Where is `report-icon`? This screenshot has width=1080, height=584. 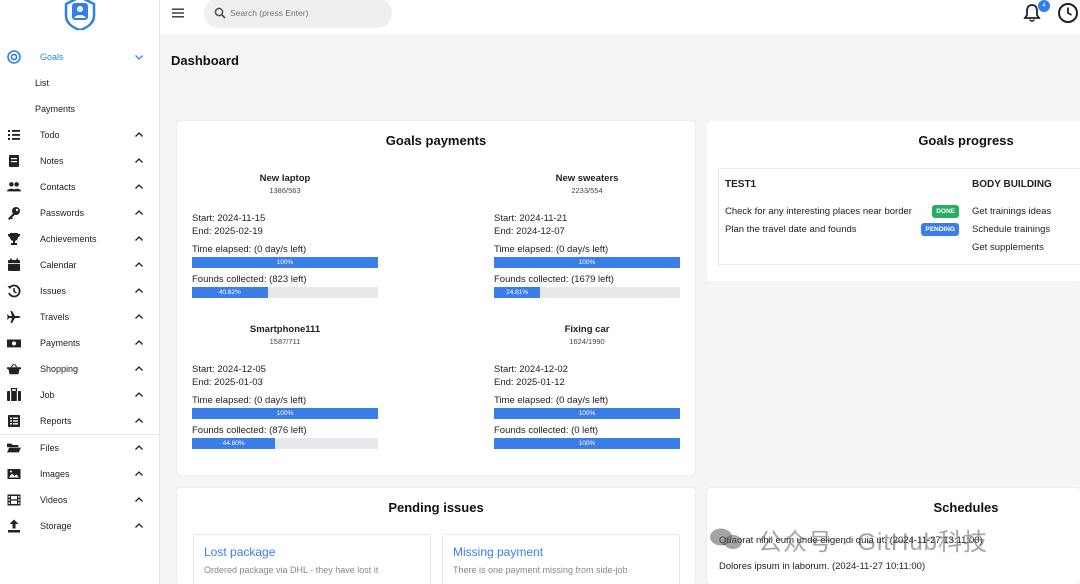
report-icon is located at coordinates (14, 421).